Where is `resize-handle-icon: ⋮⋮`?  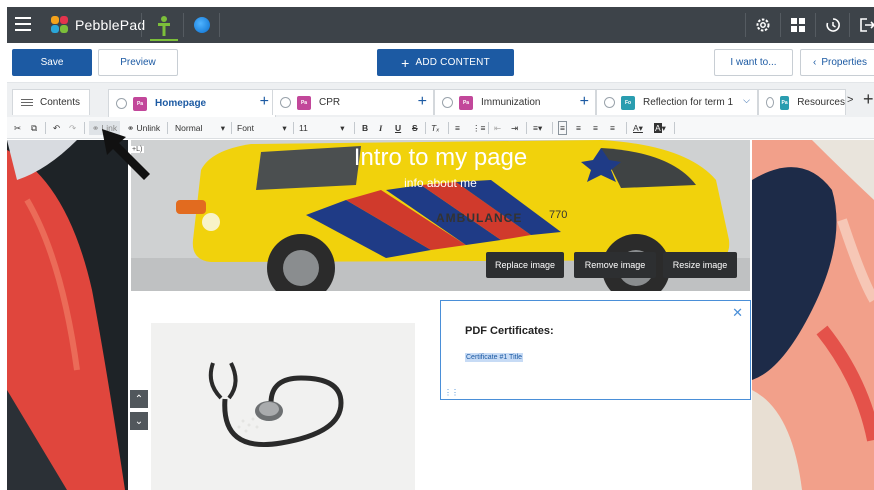 resize-handle-icon: ⋮⋮ is located at coordinates (451, 392).